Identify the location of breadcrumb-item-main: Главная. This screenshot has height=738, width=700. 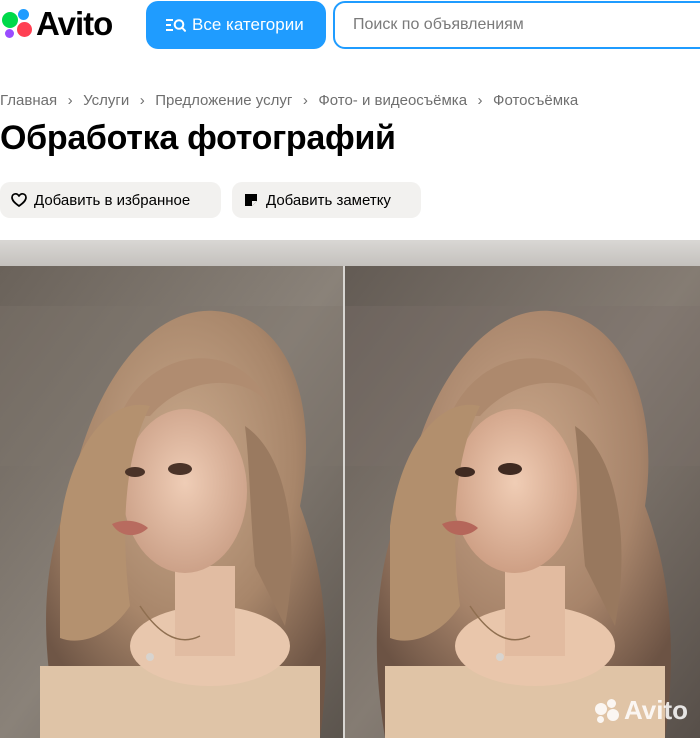
(28, 100).